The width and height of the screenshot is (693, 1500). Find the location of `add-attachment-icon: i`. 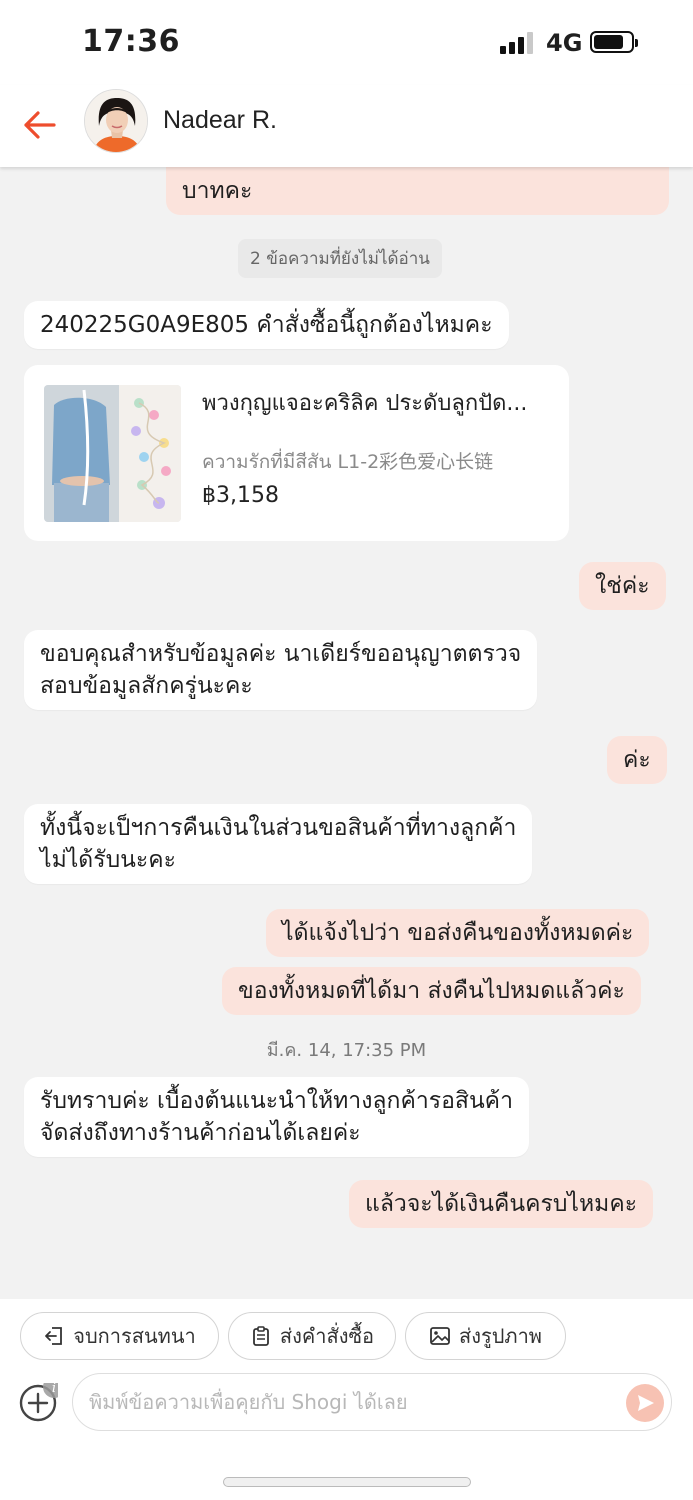

add-attachment-icon: i is located at coordinates (38, 1403).